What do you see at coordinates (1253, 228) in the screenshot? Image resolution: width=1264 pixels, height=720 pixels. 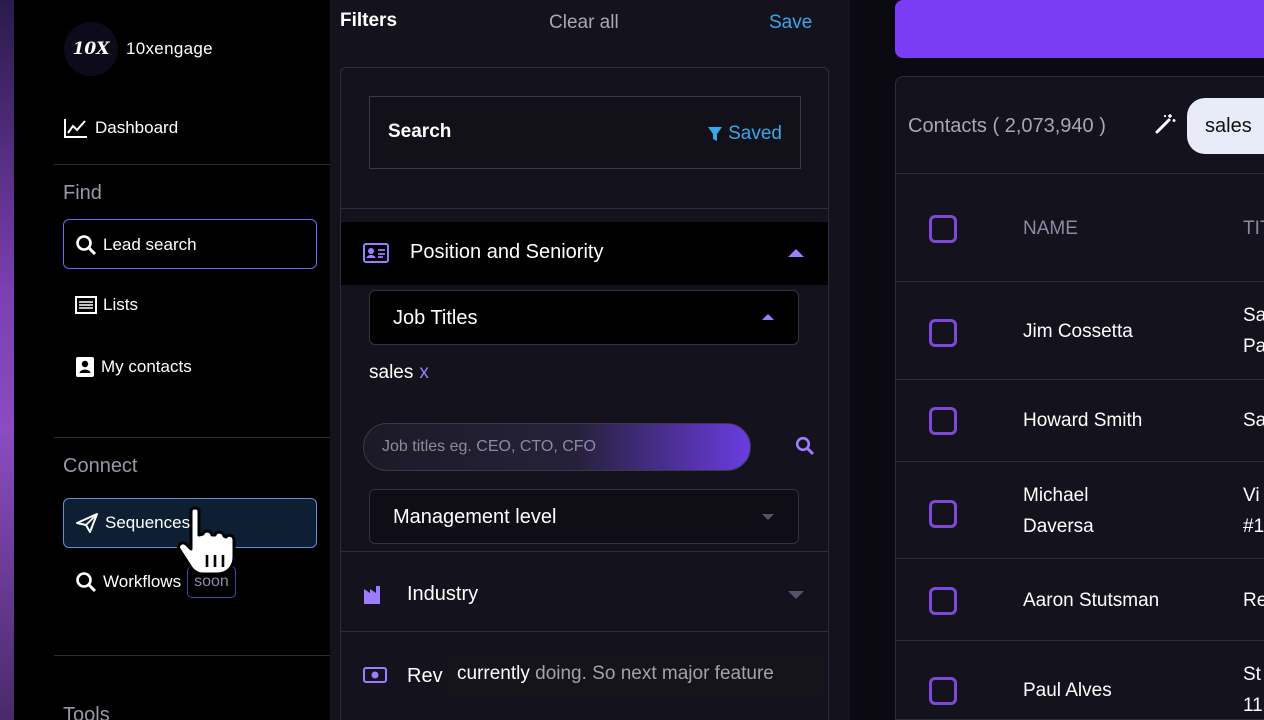 I see `column-header-title: TIT` at bounding box center [1253, 228].